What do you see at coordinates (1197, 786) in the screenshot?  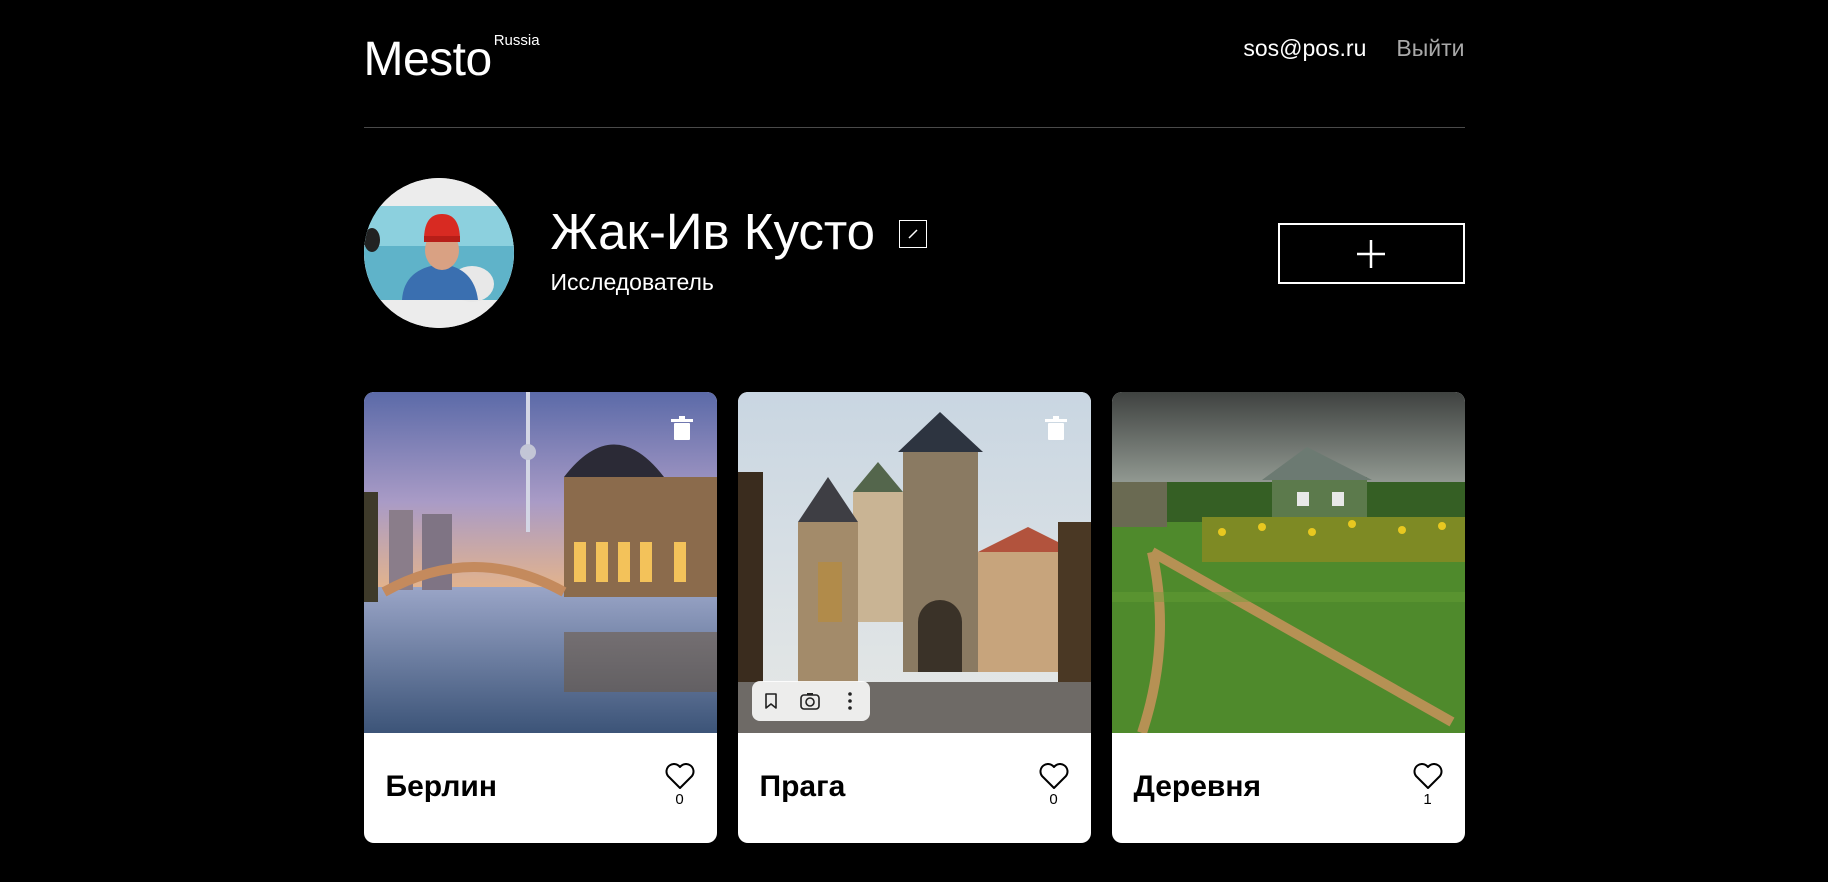 I see `card-title: Деревня` at bounding box center [1197, 786].